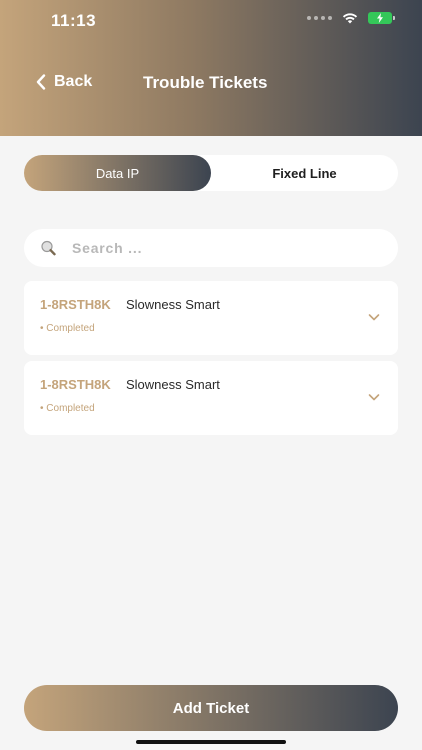 The width and height of the screenshot is (422, 750). Describe the element at coordinates (205, 82) in the screenshot. I see `page-title: Trouble Tickets` at that location.